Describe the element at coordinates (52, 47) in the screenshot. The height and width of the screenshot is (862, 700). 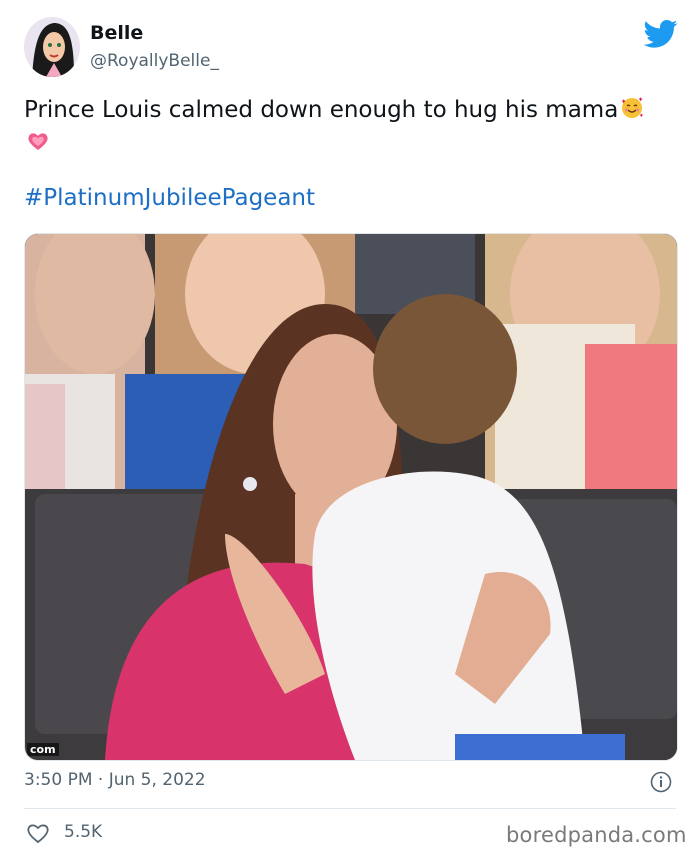
I see `avatar` at that location.